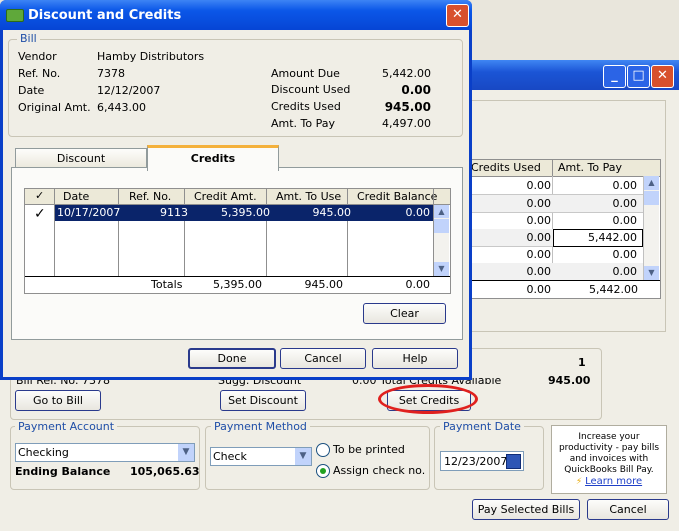 This screenshot has height=531, width=679. I want to click on tab-credits: Credits, so click(213, 158).